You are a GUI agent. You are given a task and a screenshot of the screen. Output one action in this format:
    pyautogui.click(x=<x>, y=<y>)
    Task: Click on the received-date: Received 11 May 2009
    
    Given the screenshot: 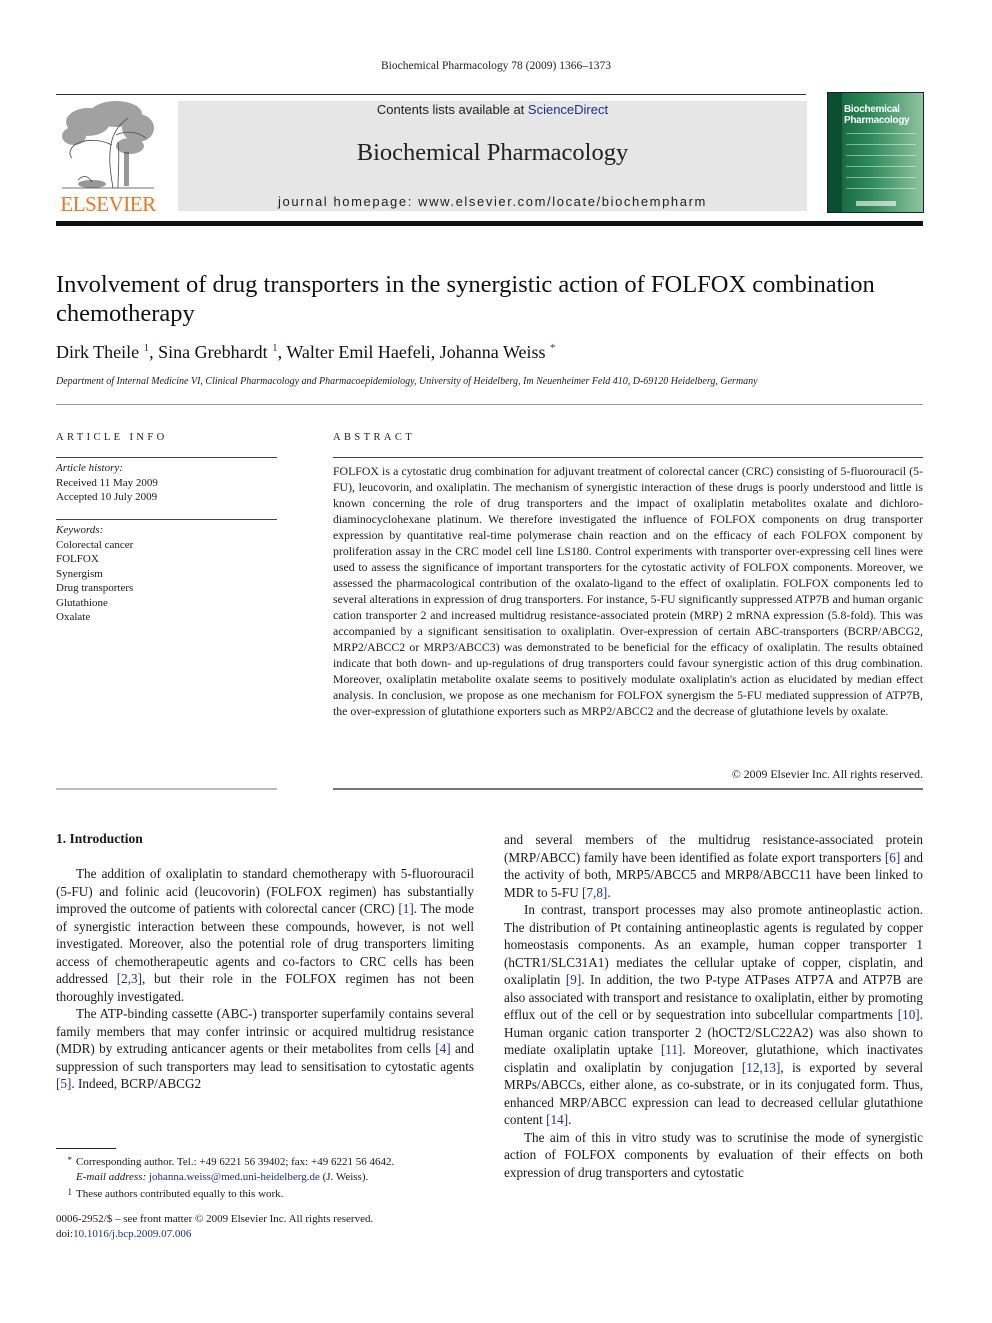 What is the action you would take?
    pyautogui.click(x=107, y=482)
    